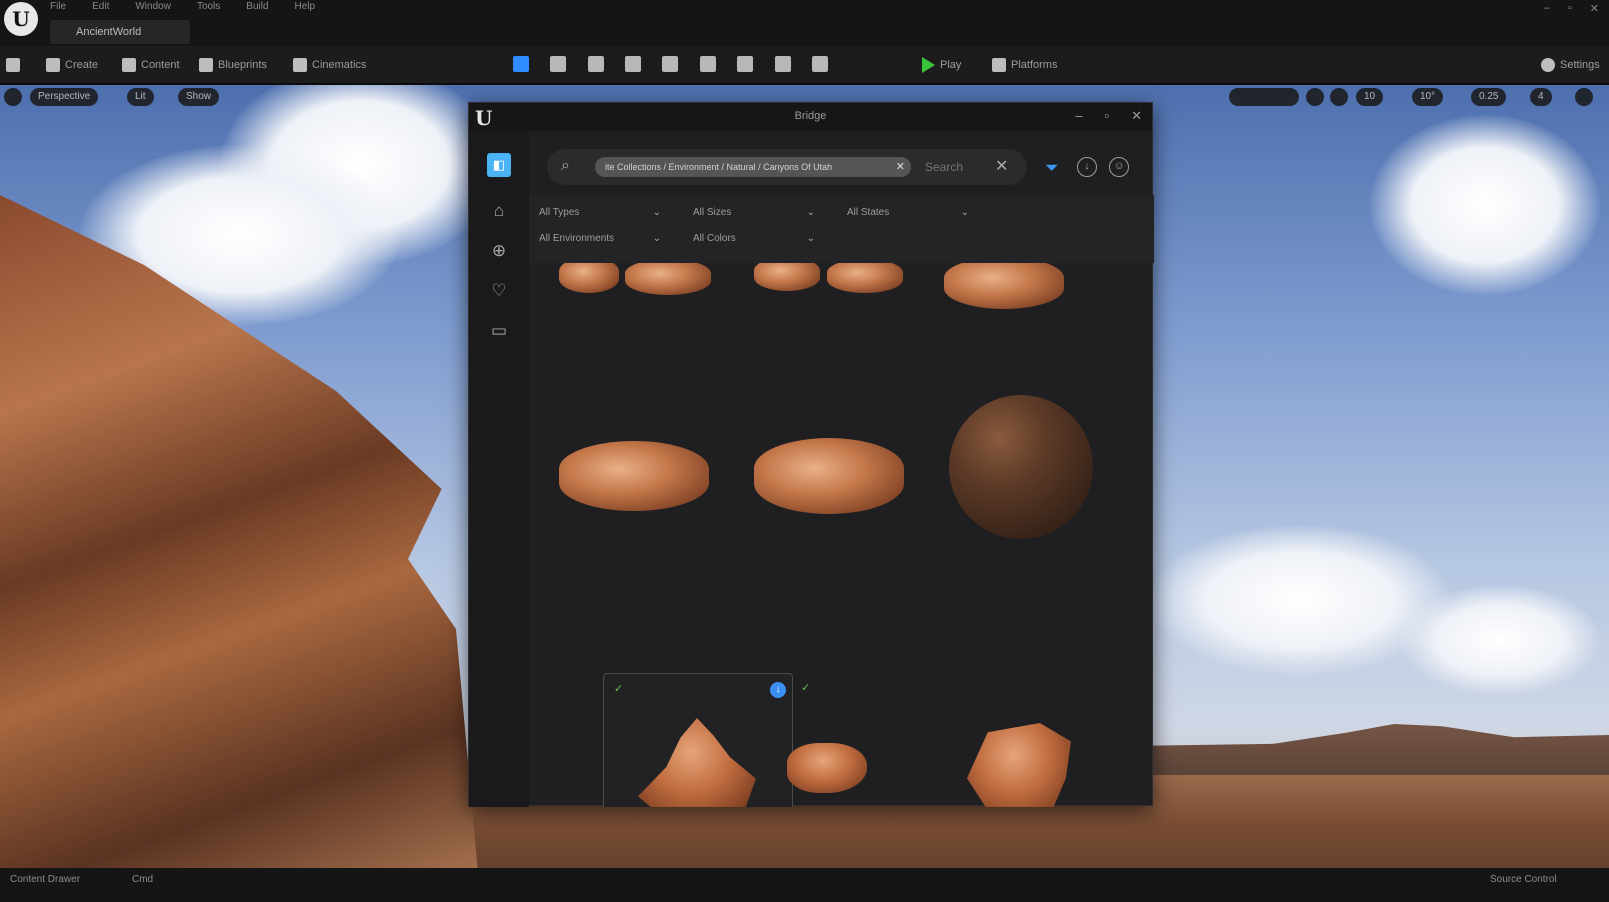  Describe the element at coordinates (1034, 65) in the screenshot. I see `platforms-label: Platforms` at that location.